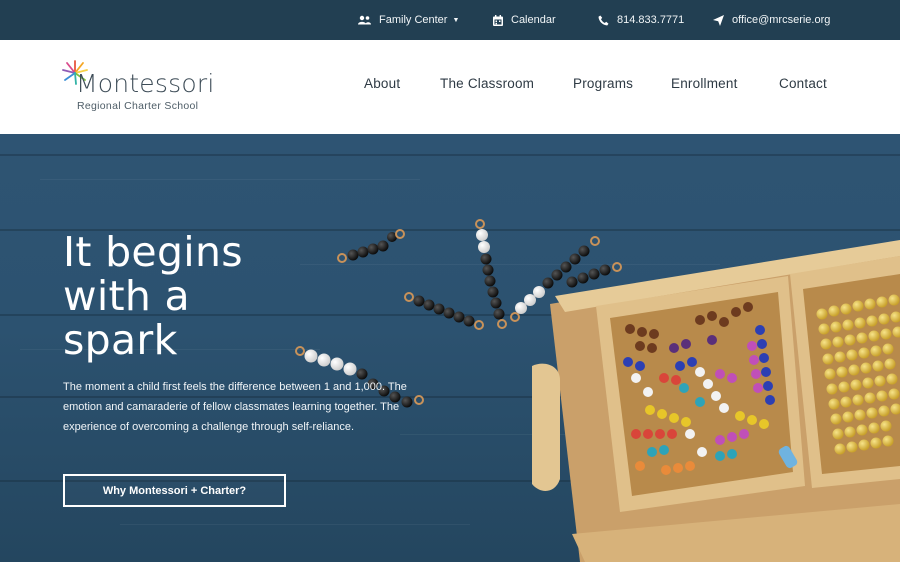 This screenshot has width=900, height=562. What do you see at coordinates (145, 83) in the screenshot?
I see `logo-name: Montessori` at bounding box center [145, 83].